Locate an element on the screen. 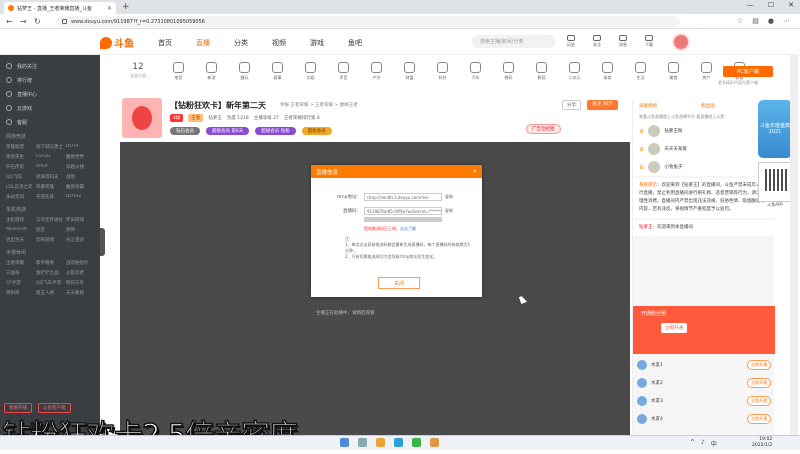 This screenshot has height=454, width=800. close-button: 关闭 is located at coordinates (399, 283).